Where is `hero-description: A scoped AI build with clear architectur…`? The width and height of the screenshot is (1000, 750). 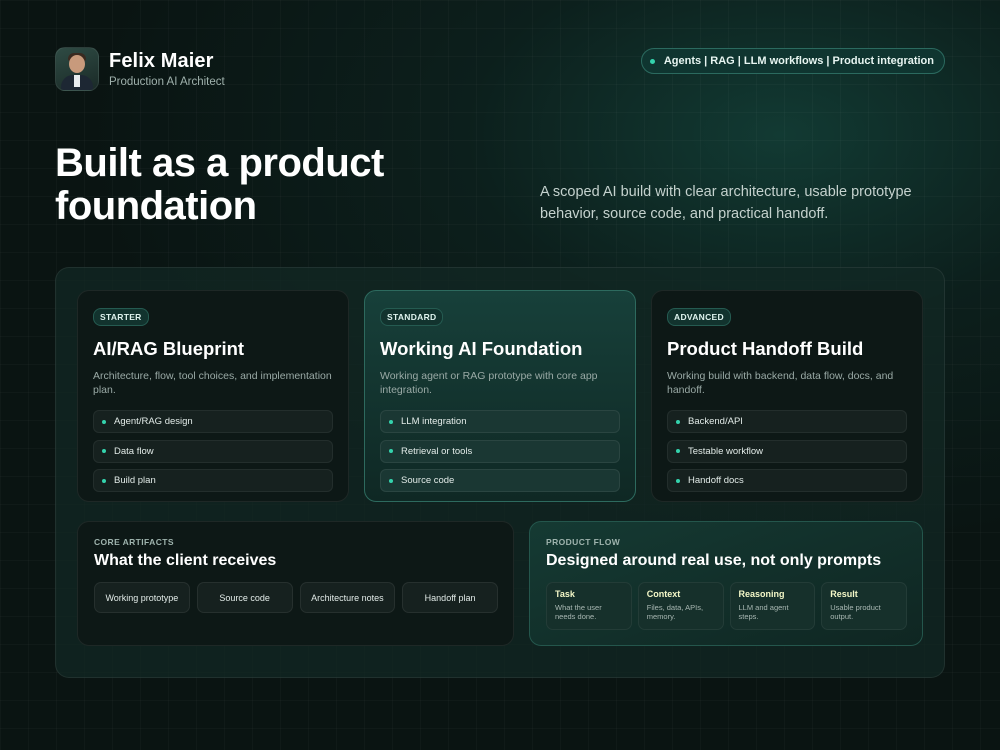
hero-description: A scoped AI build with clear architectur… is located at coordinates (726, 203).